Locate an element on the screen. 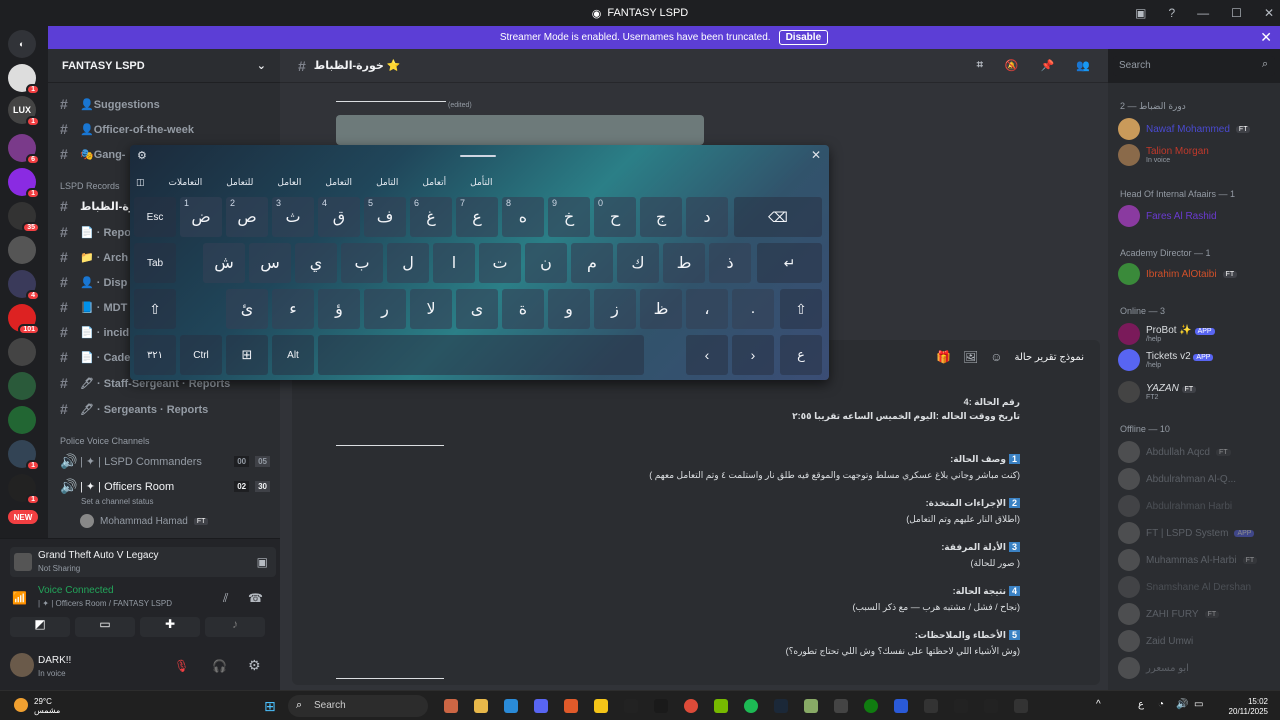 The height and width of the screenshot is (720, 1280). suggestion: العامل is located at coordinates (289, 182).